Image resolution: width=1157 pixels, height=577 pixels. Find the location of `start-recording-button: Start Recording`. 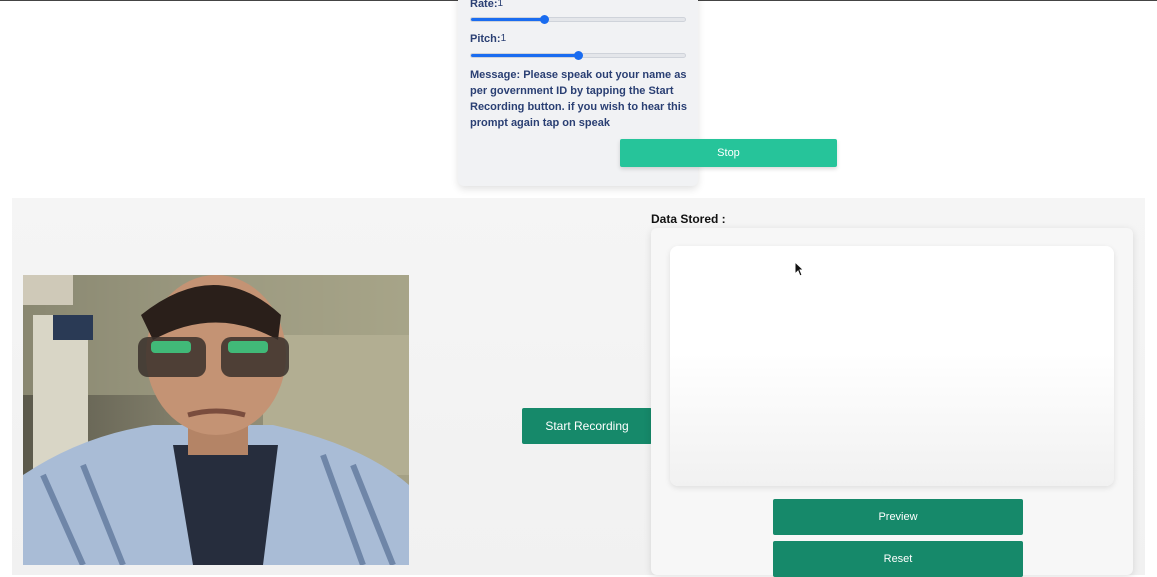

start-recording-button: Start Recording is located at coordinates (587, 426).